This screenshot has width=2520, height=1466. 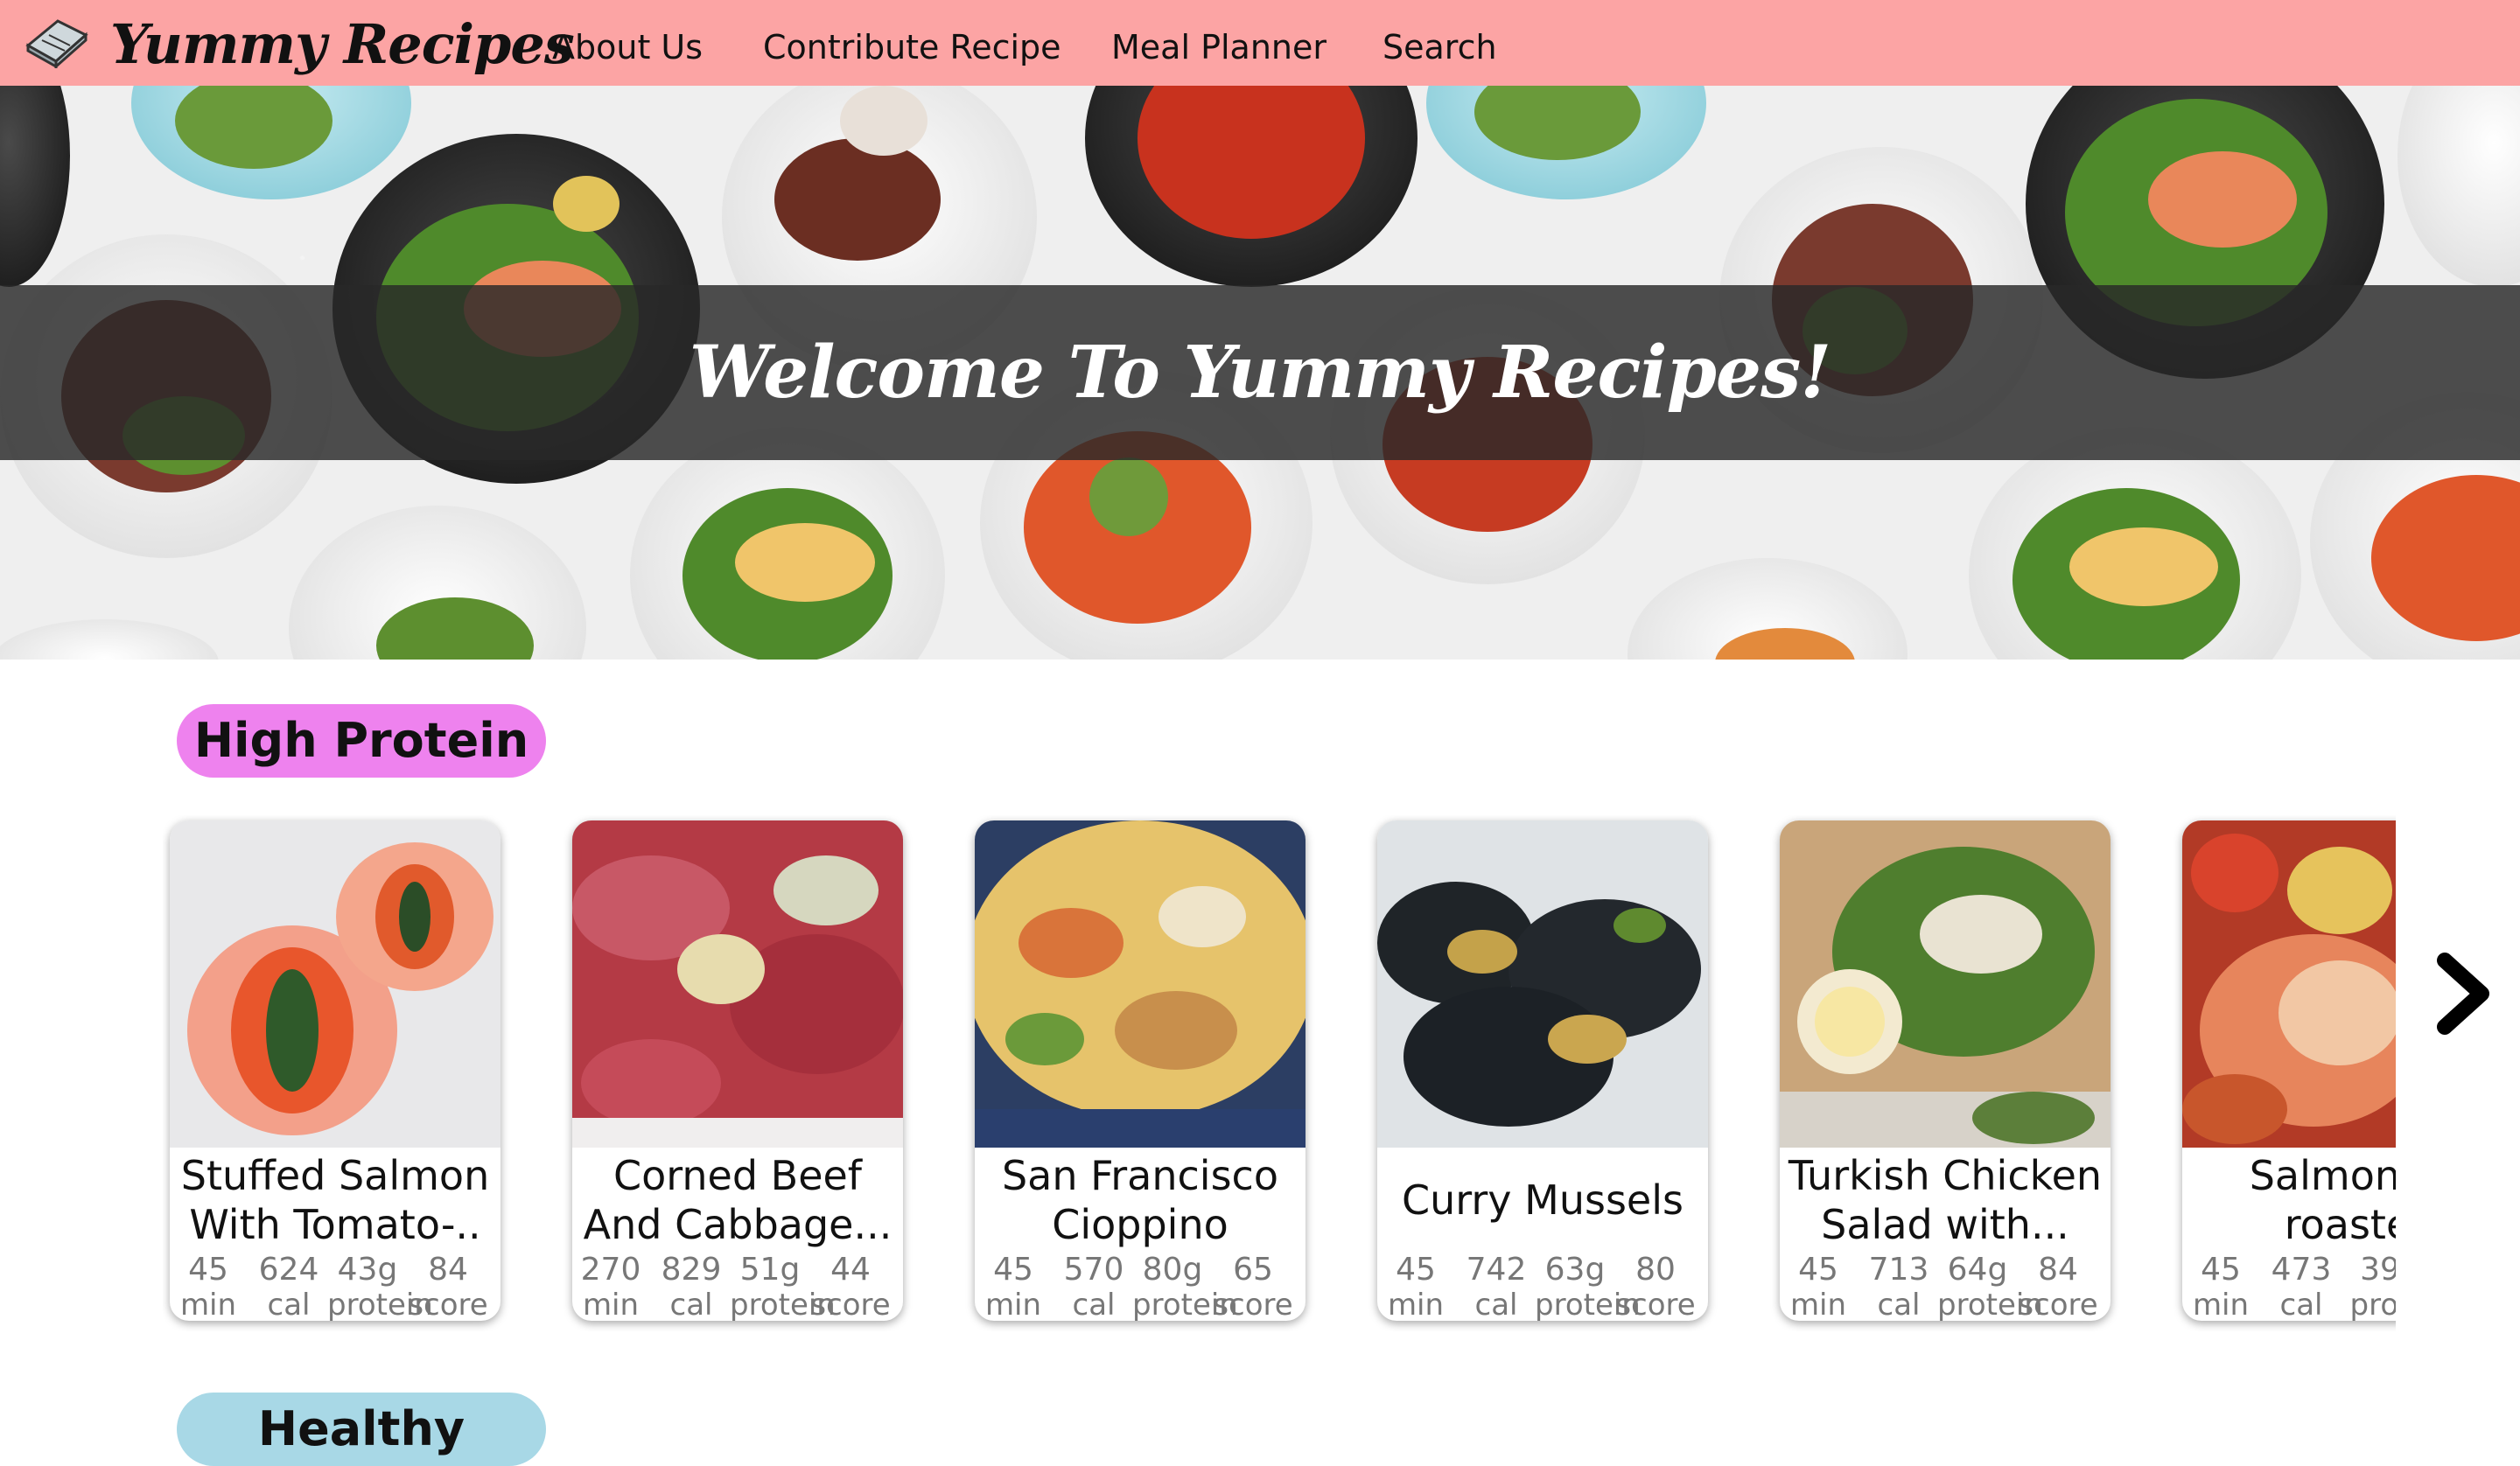 I want to click on recipe-title: Stuffed Salmon With Tomato-.., so click(x=335, y=1200).